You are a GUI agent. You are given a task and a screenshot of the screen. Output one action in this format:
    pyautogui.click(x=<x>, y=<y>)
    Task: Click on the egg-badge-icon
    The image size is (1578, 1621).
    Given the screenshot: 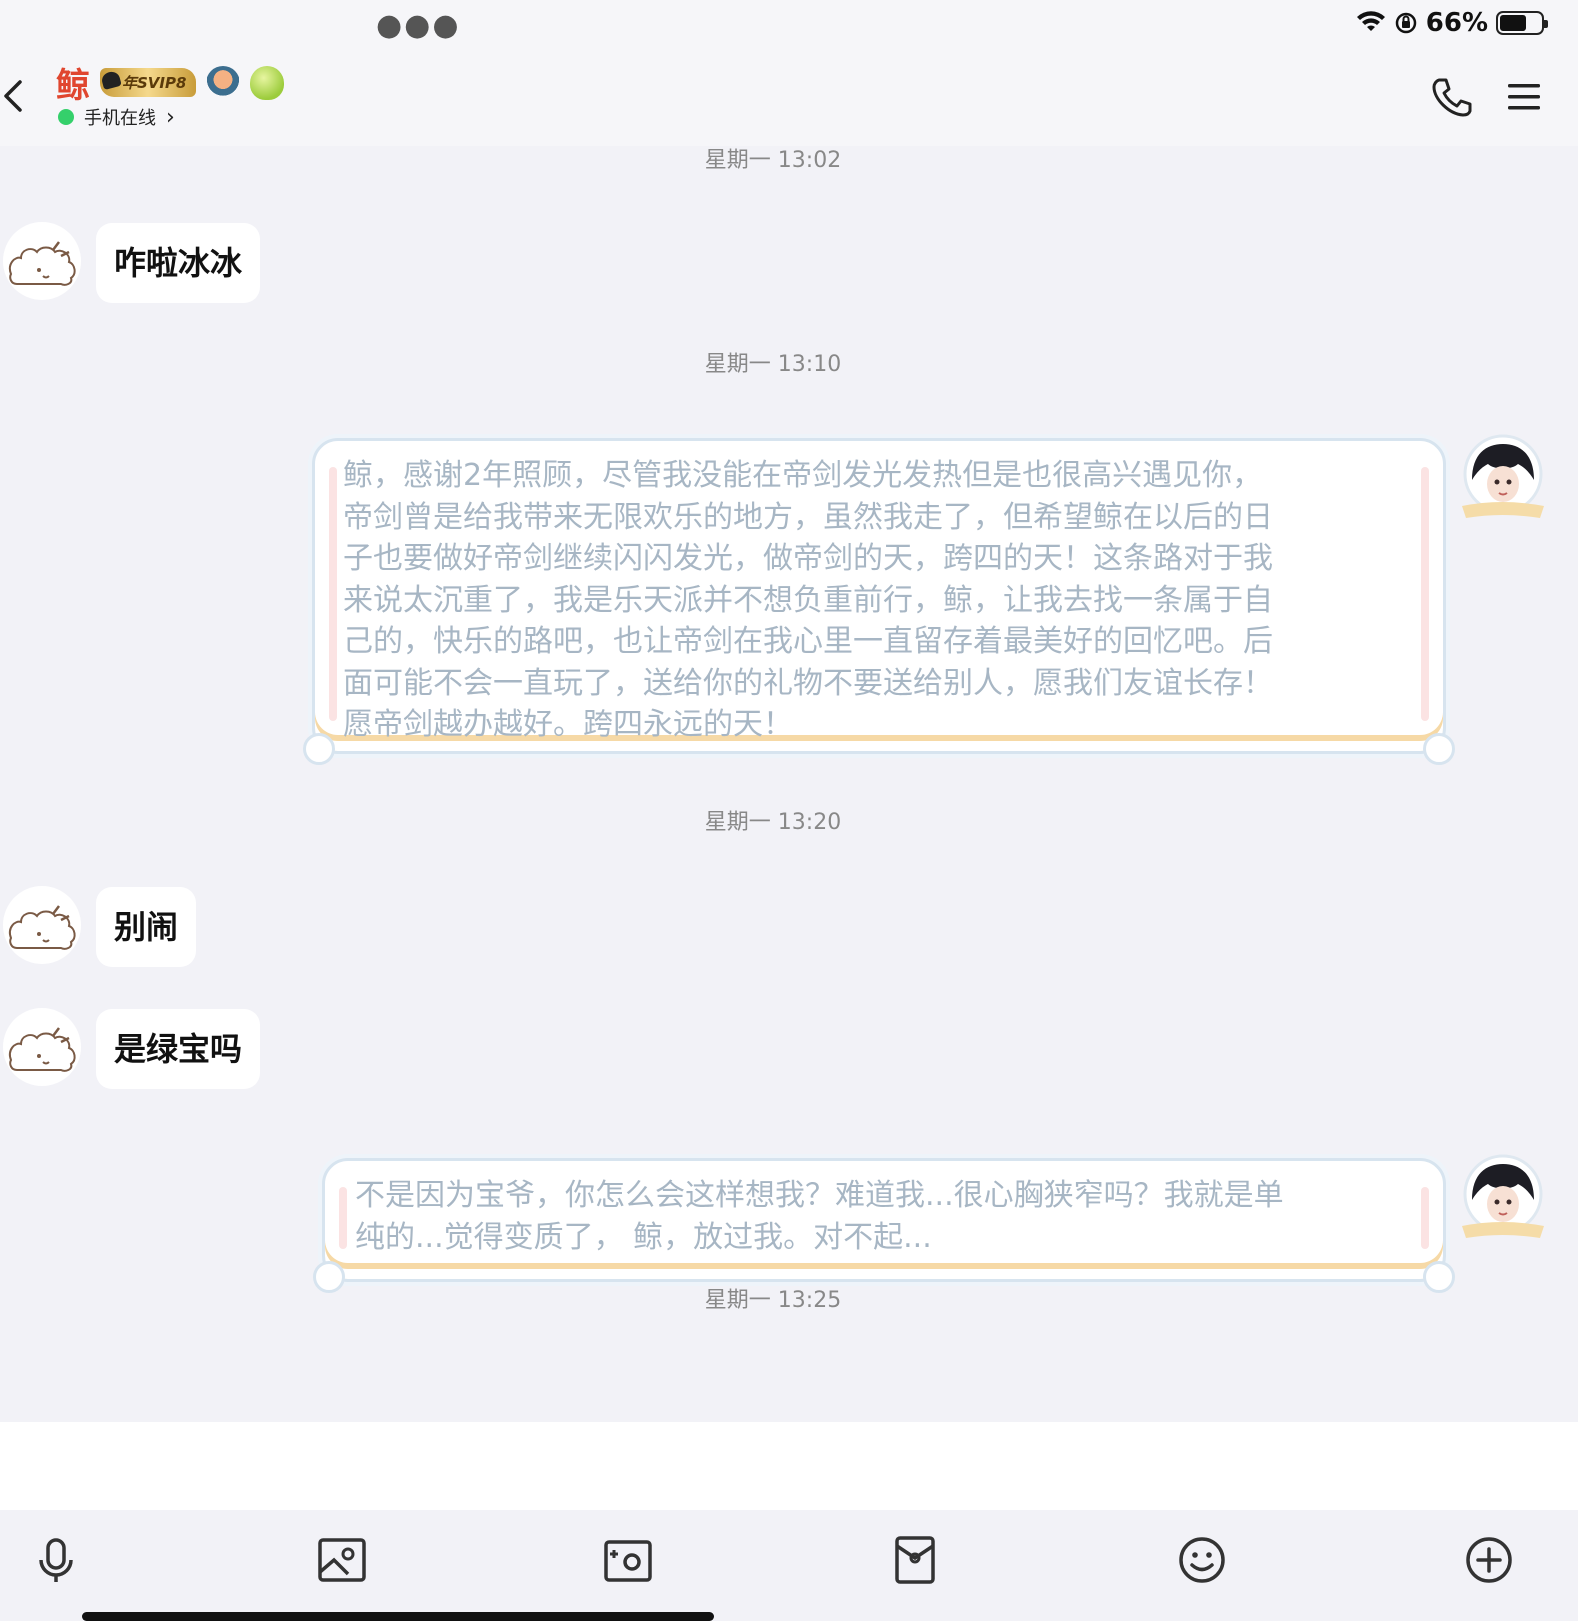 What is the action you would take?
    pyautogui.click(x=267, y=82)
    